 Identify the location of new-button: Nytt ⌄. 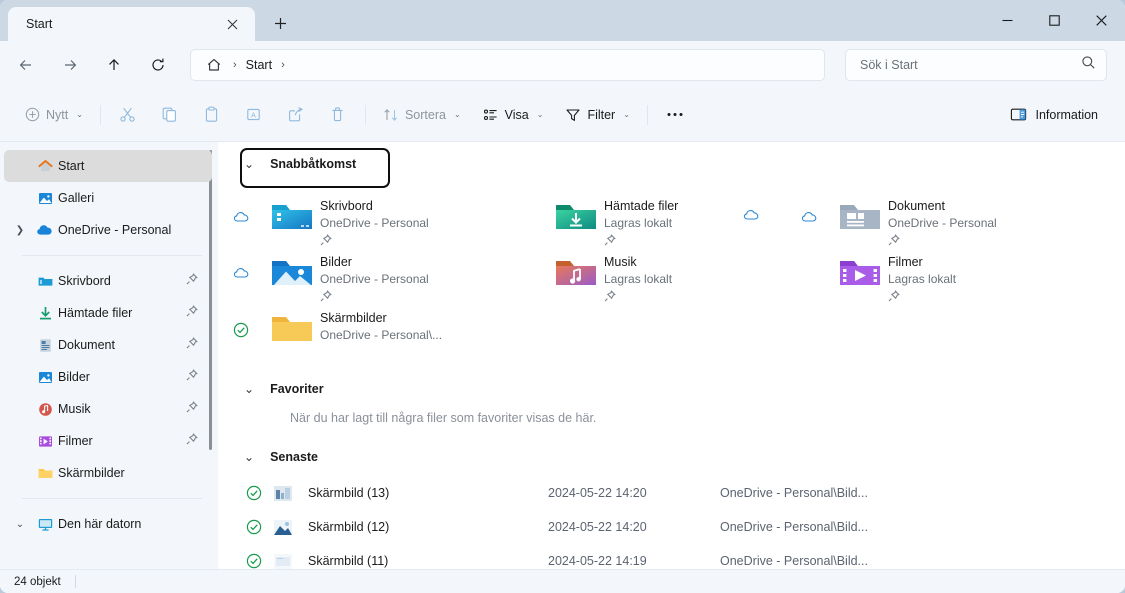
(54, 115).